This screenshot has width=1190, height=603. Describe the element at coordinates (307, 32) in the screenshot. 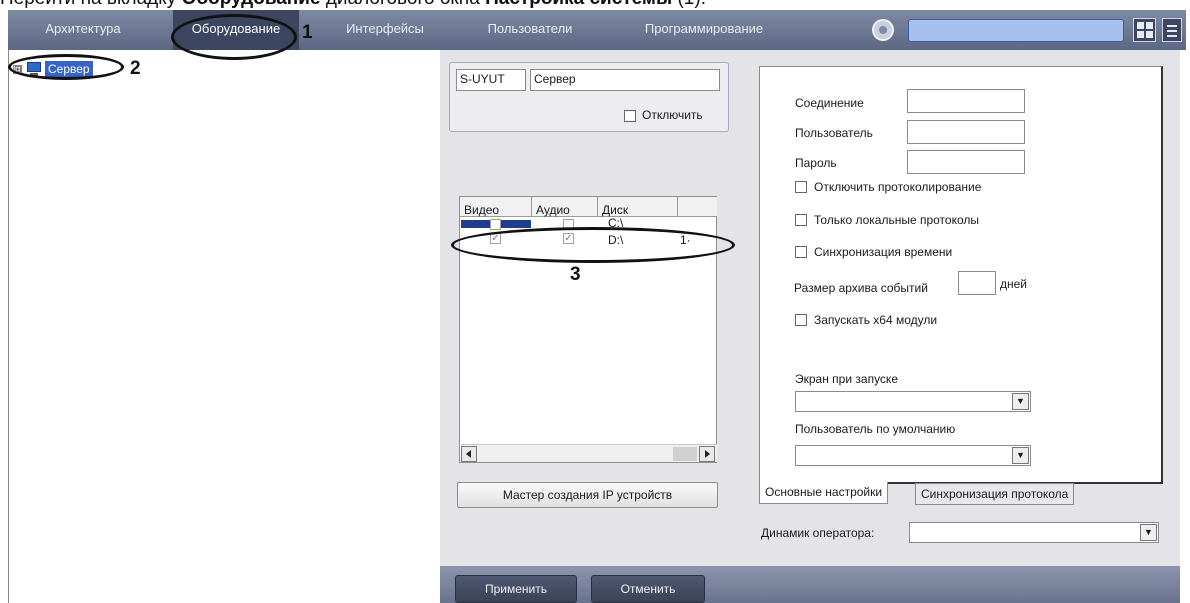

I see `annotation-number-1: 1` at that location.